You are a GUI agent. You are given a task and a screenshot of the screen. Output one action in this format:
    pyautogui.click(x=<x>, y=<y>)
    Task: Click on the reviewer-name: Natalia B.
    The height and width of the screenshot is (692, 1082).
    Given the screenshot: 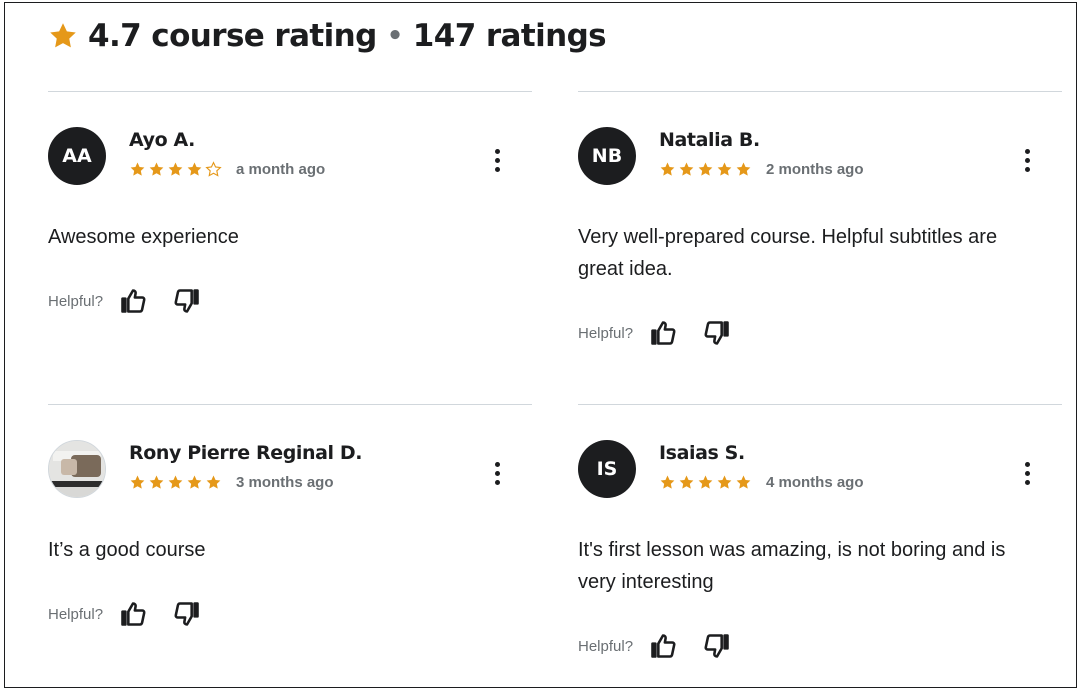 What is the action you would take?
    pyautogui.click(x=709, y=140)
    